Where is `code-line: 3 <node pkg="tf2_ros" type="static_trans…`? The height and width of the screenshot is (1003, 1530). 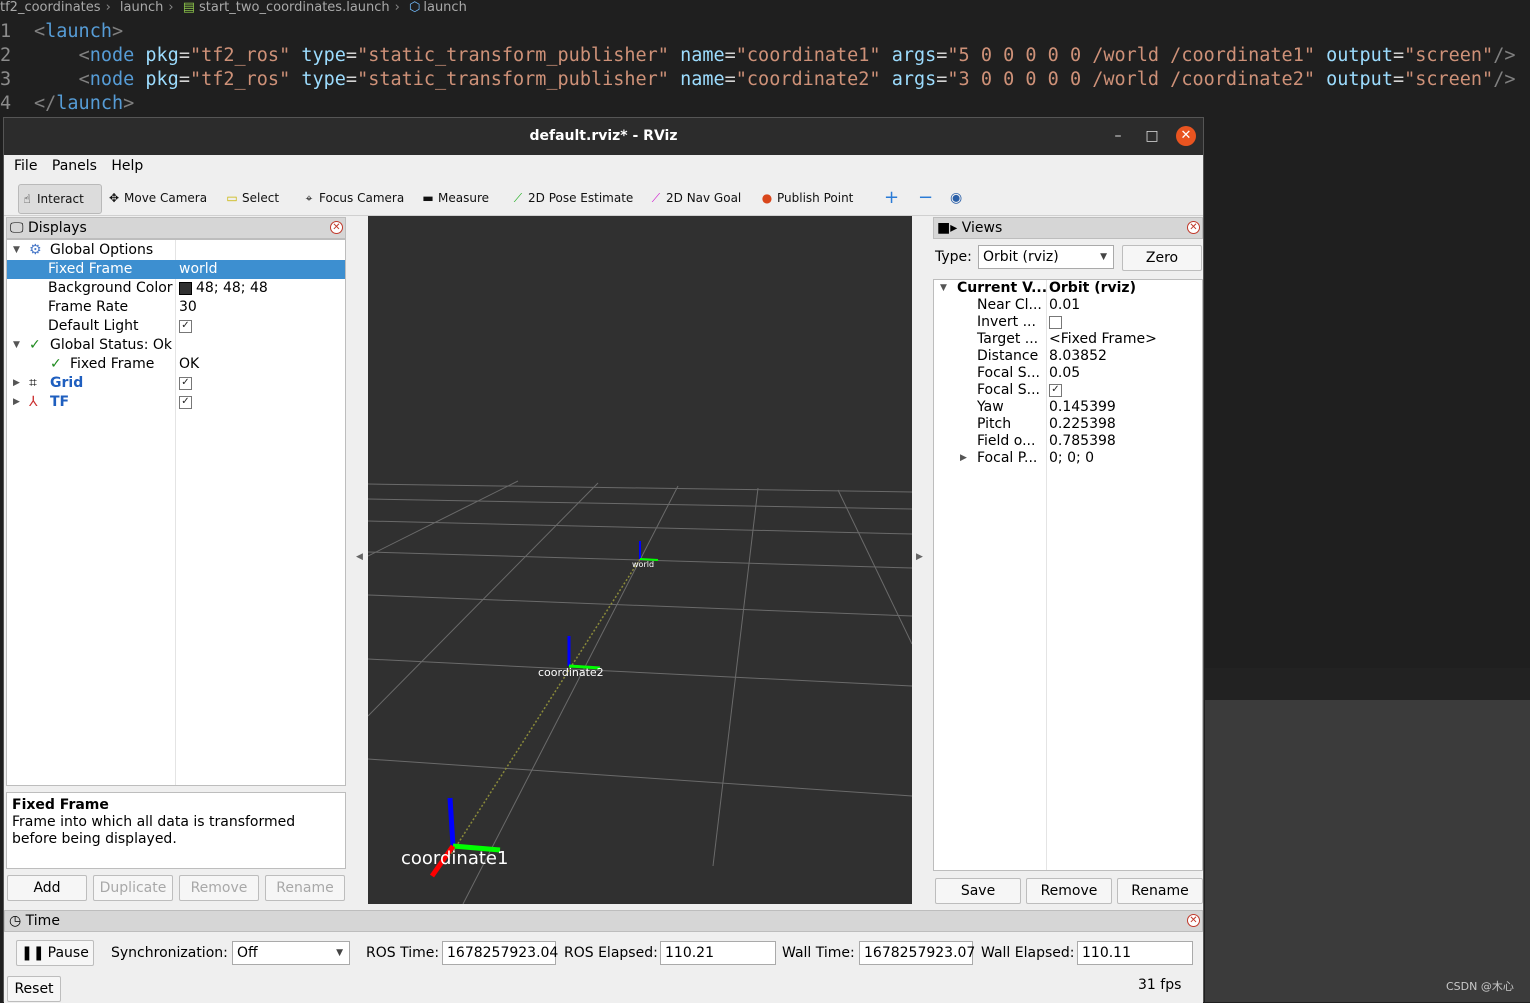
code-line: 3 <node pkg="tf2_ros" type="static_trans… is located at coordinates (757, 80).